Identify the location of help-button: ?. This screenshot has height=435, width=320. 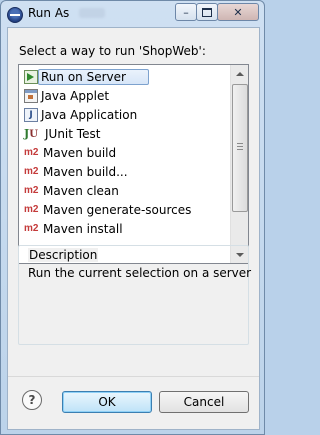
(32, 400).